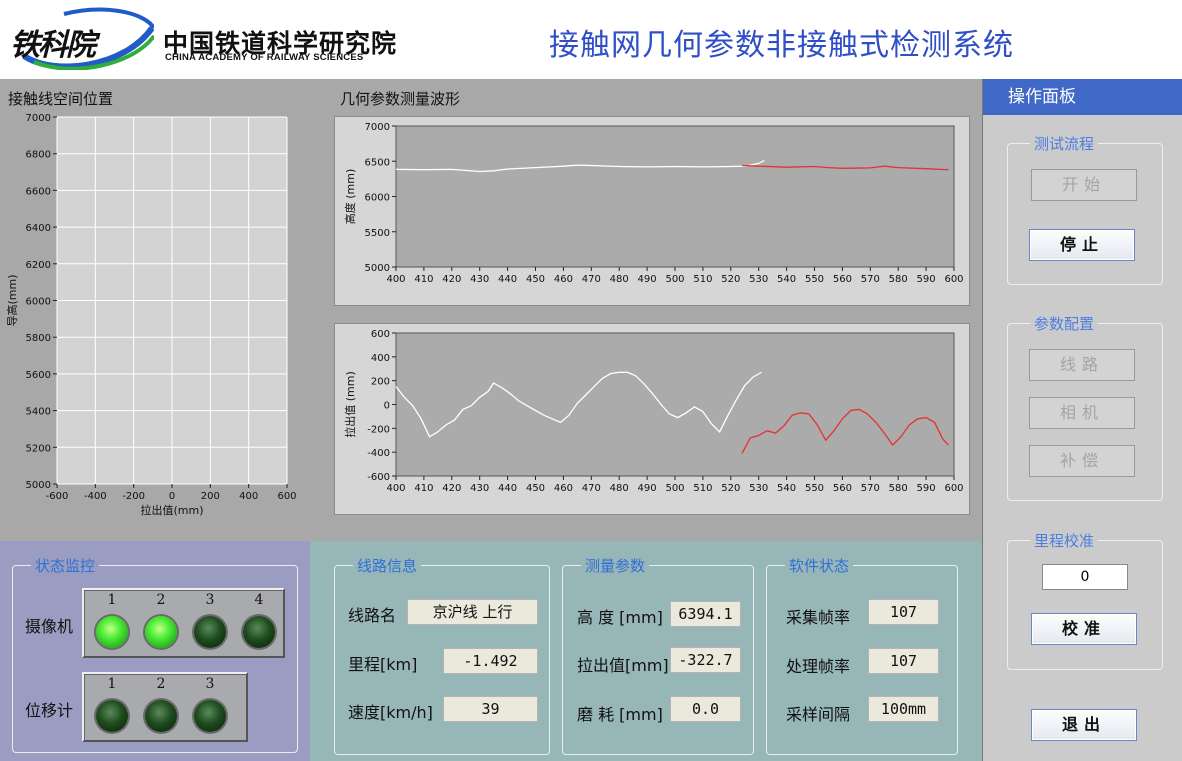 The image size is (1182, 761). I want to click on camera-led-1-indicator-icon, so click(112, 632).